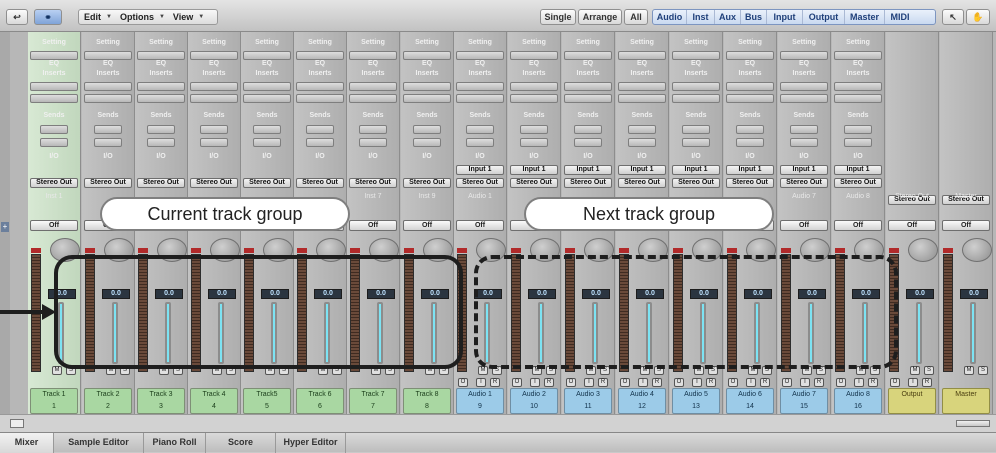  Describe the element at coordinates (480, 401) in the screenshot. I see `track-name-box: Audio 1 9` at that location.